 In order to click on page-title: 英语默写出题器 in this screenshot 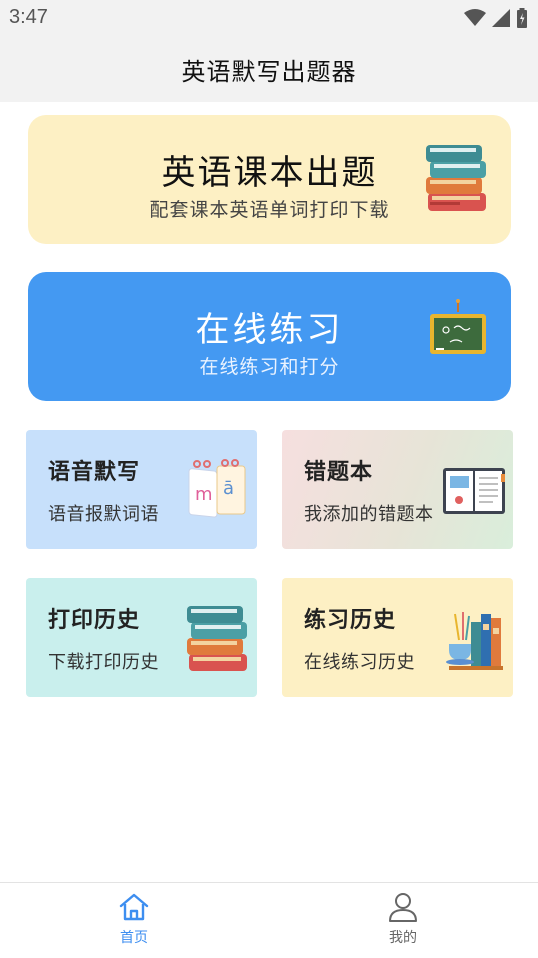, I will do `click(269, 71)`.